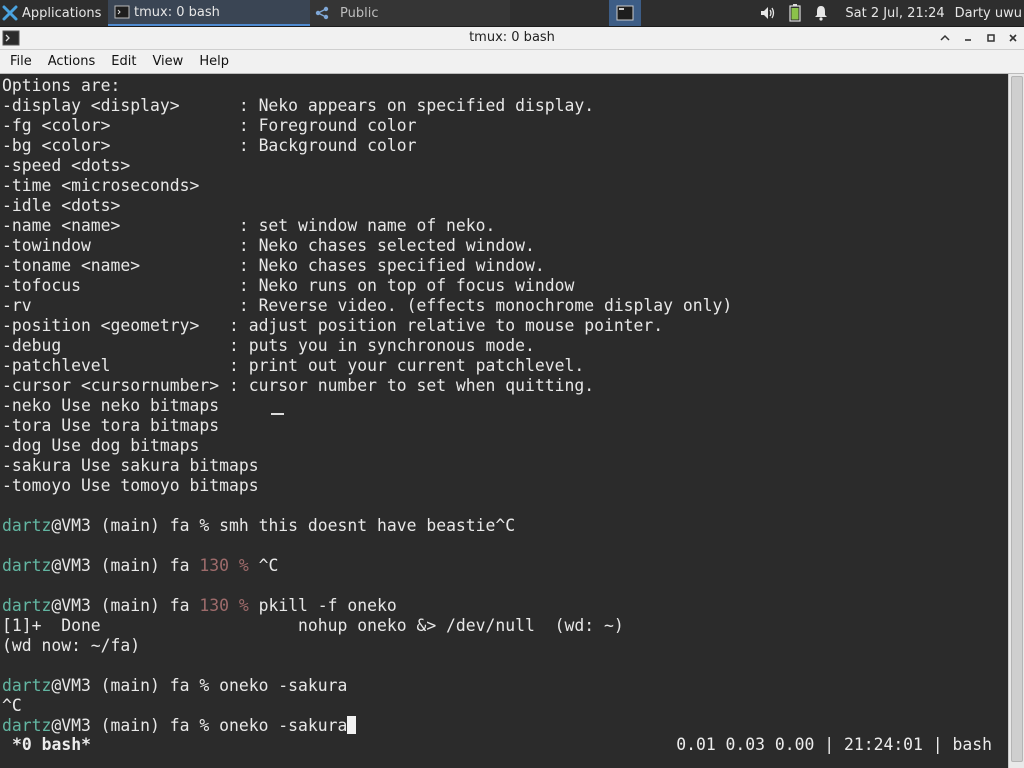 Image resolution: width=1024 pixels, height=768 pixels. I want to click on terminal-line: ^C, so click(367, 706).